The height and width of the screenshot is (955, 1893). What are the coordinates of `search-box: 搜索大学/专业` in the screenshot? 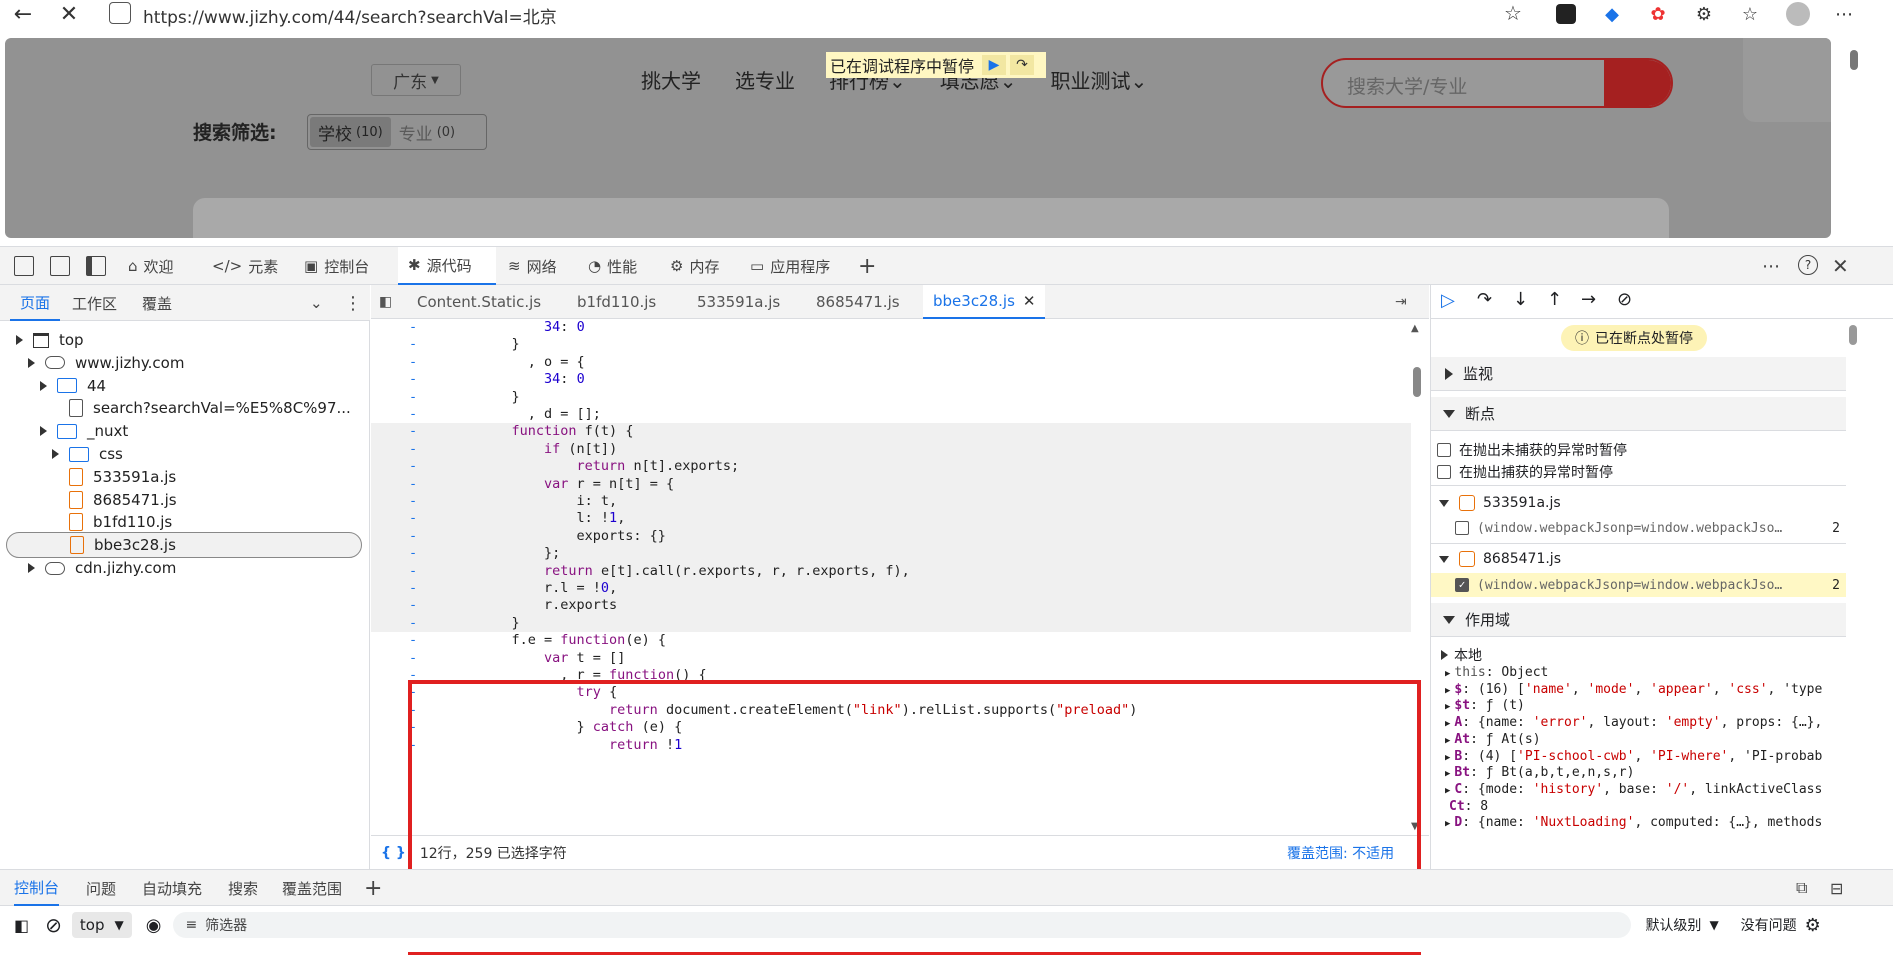 It's located at (1497, 83).